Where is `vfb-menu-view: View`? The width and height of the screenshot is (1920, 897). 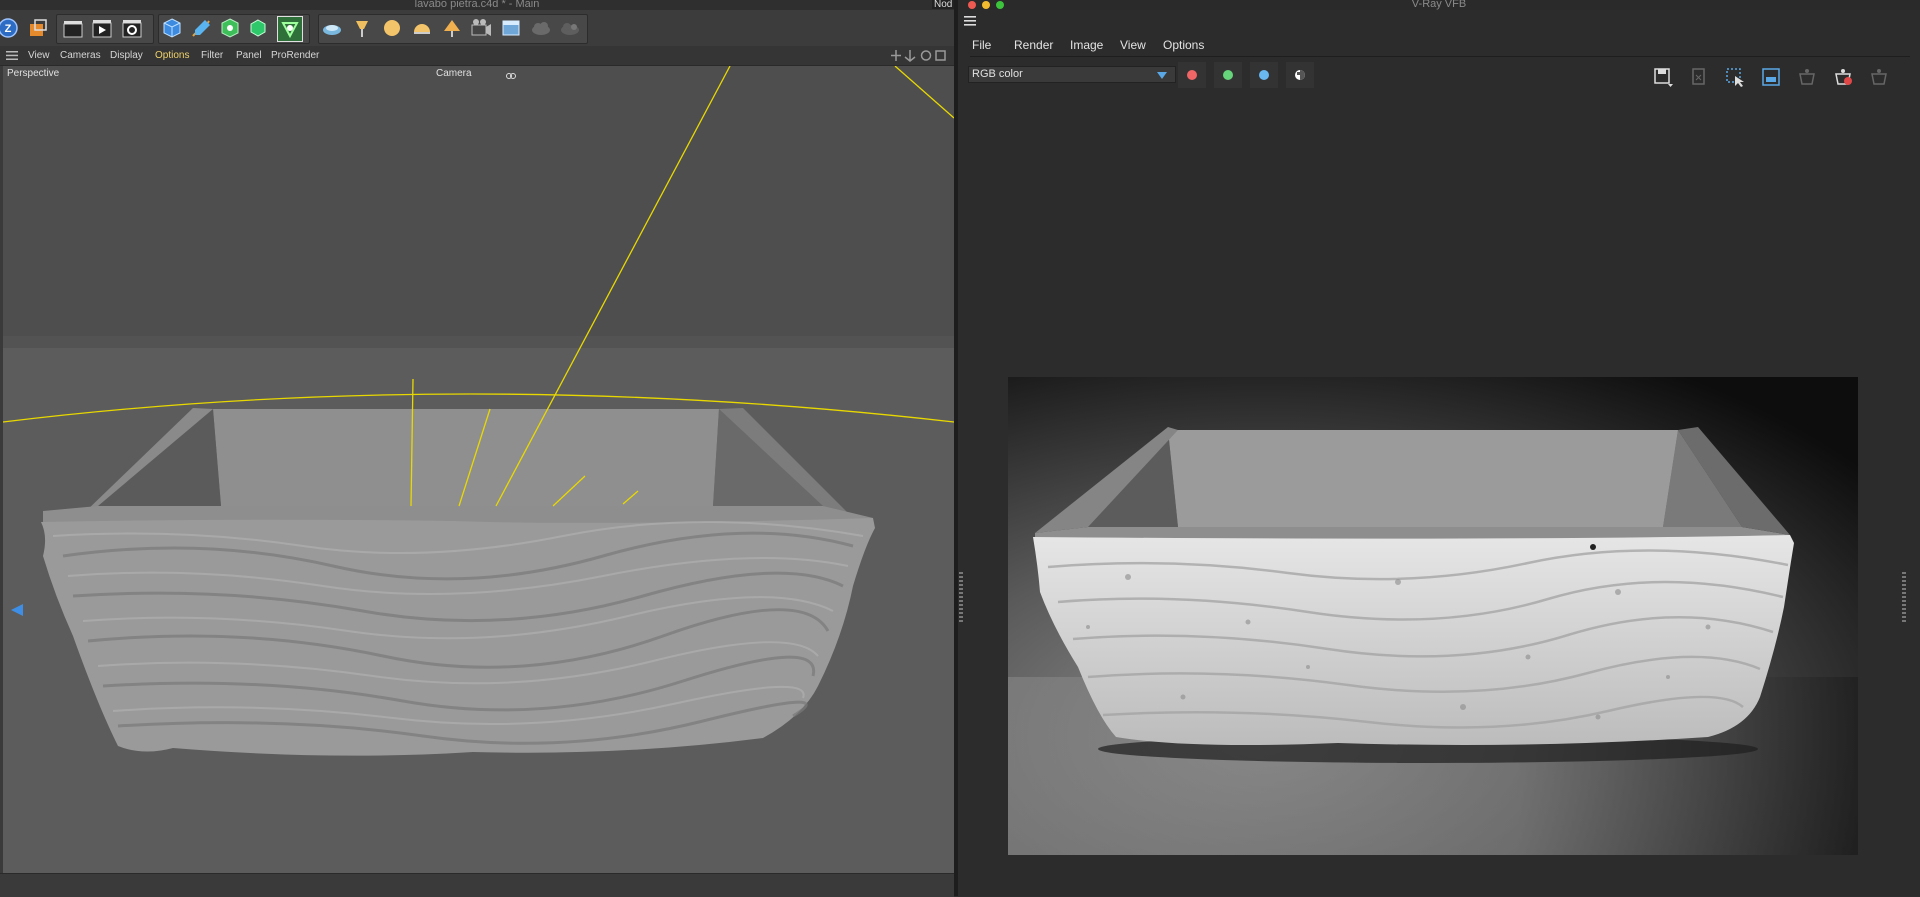
vfb-menu-view: View is located at coordinates (1133, 45).